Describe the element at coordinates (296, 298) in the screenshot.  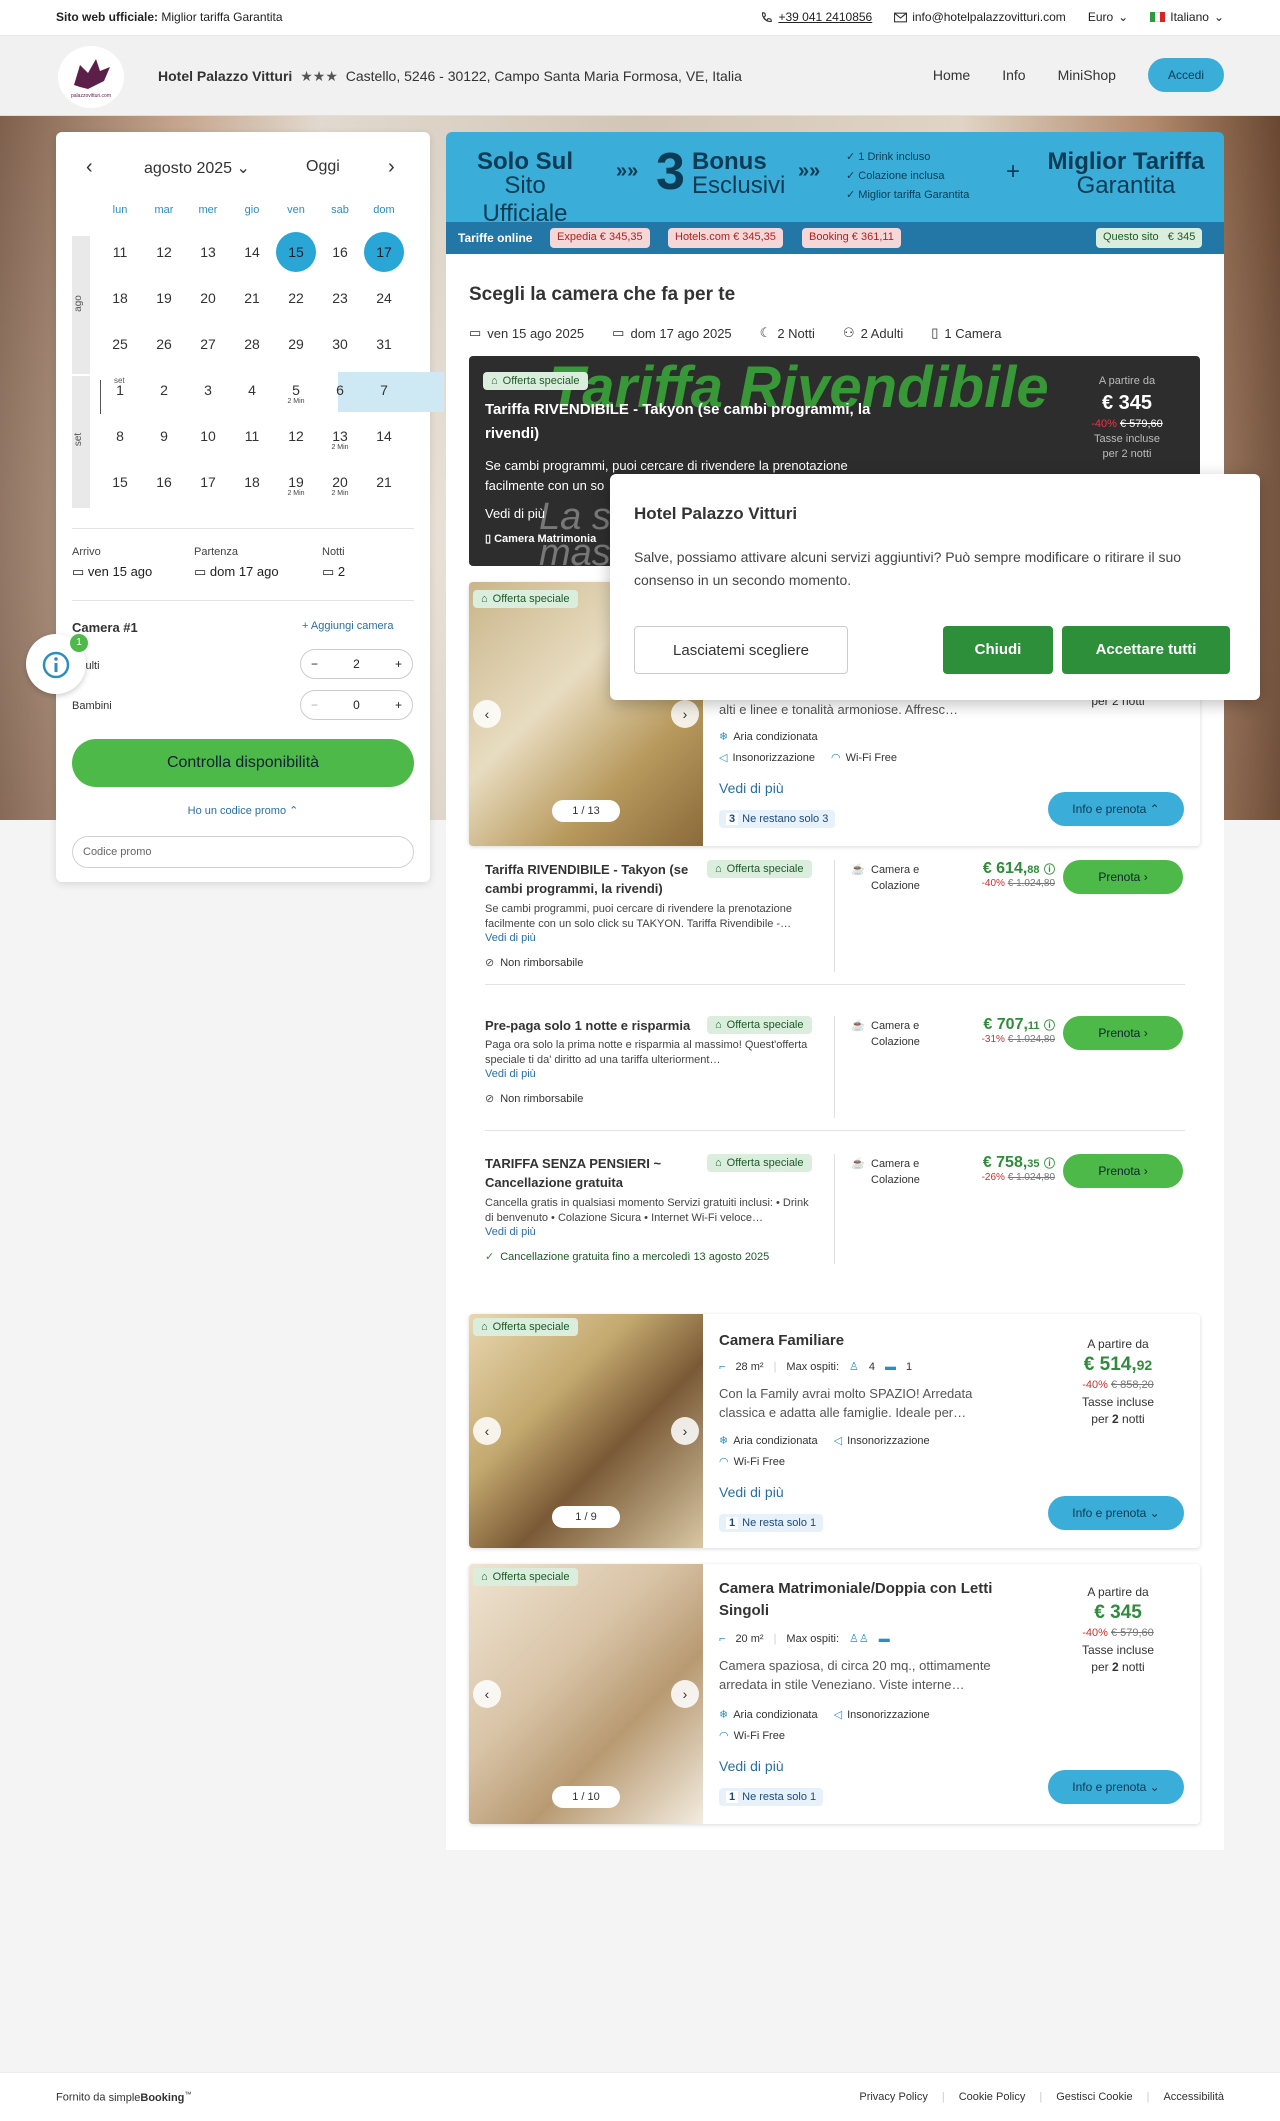
I see `calendar-day: 22` at that location.